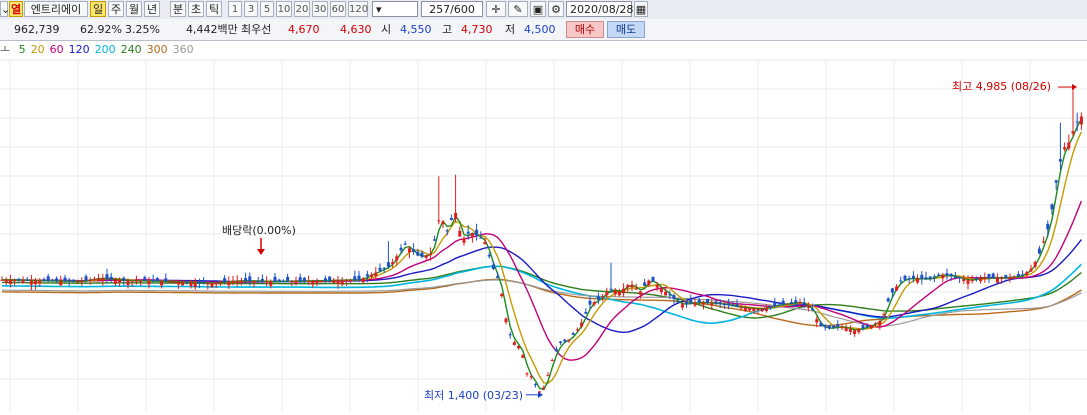 The height and width of the screenshot is (415, 1087). I want to click on legend-item-360: 360, so click(183, 49).